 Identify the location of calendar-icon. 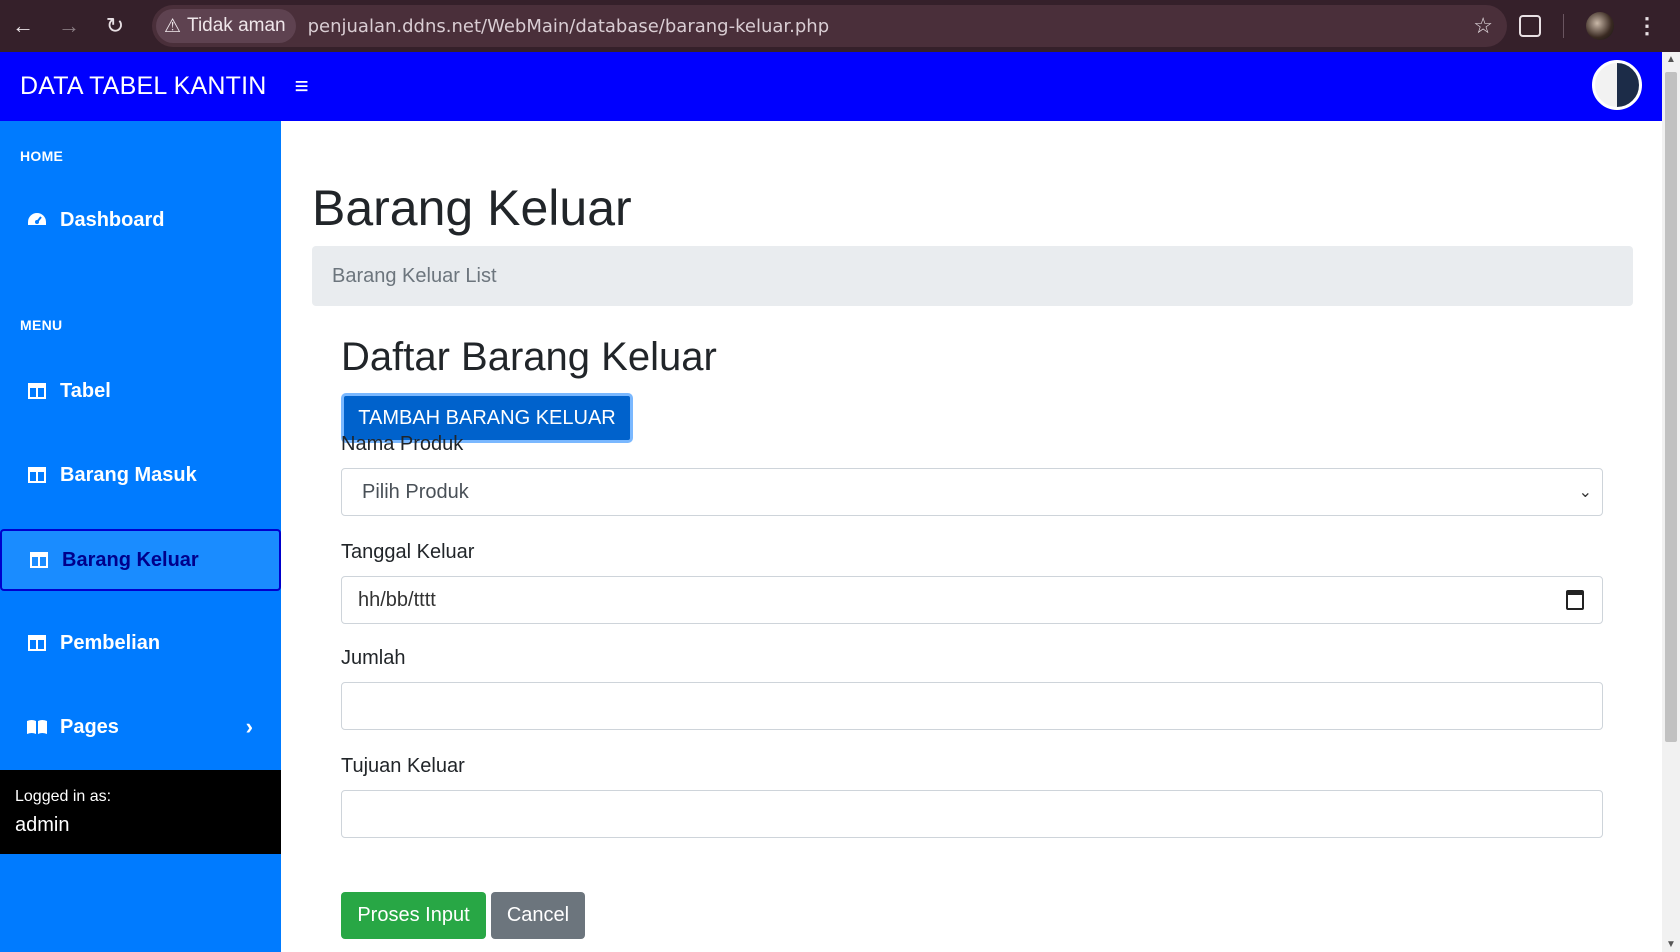
(1575, 600).